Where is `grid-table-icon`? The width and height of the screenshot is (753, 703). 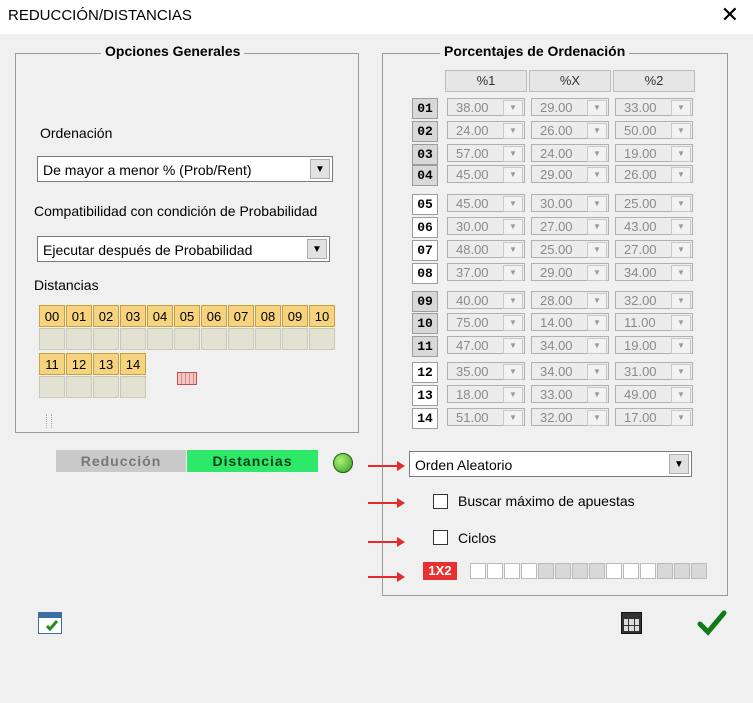 grid-table-icon is located at coordinates (187, 378).